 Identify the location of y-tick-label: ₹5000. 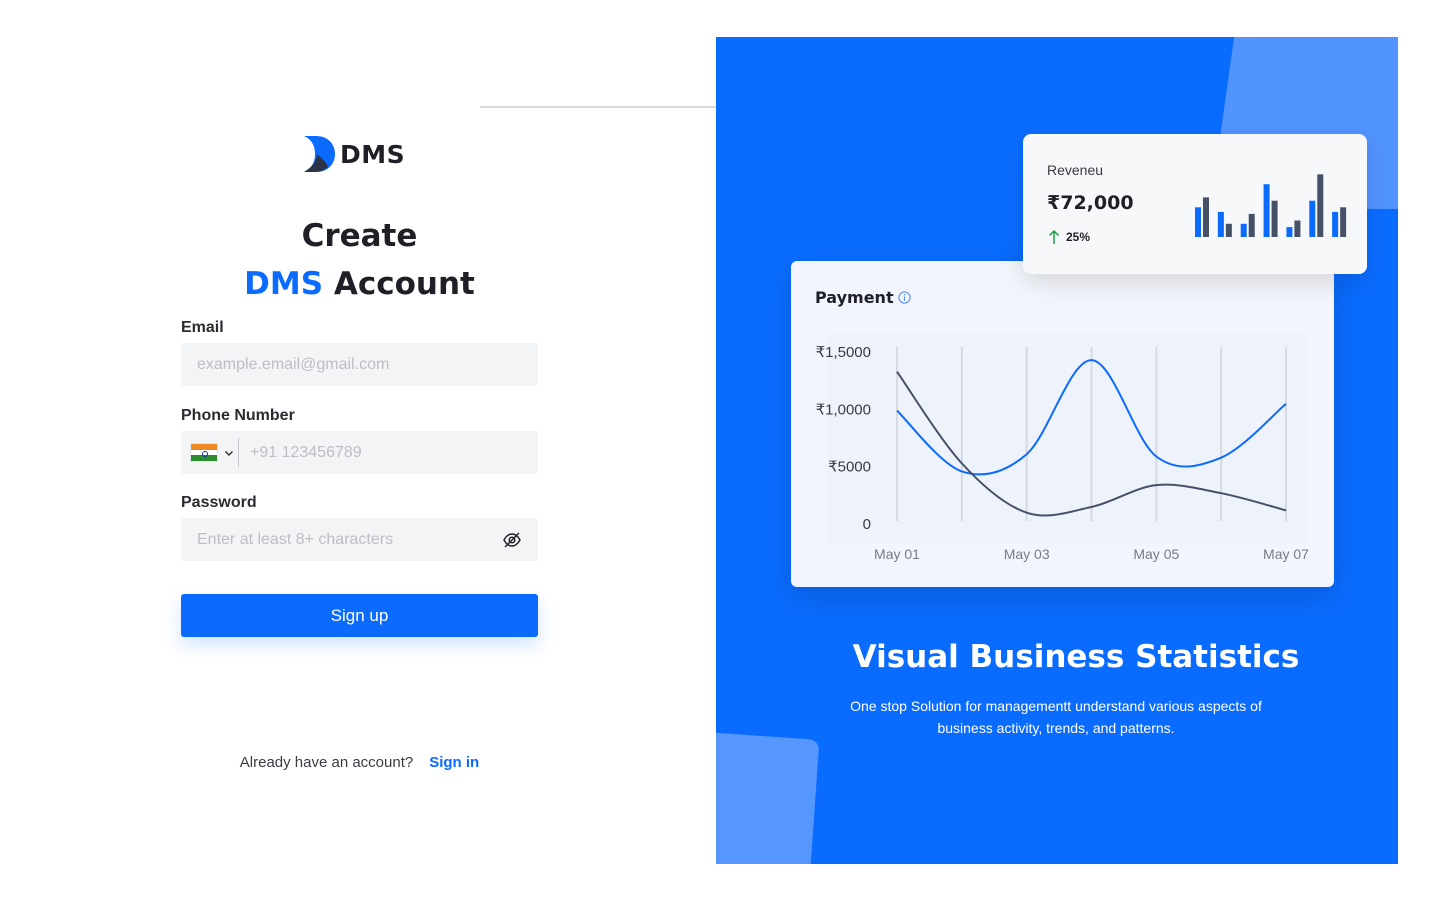
(849, 467).